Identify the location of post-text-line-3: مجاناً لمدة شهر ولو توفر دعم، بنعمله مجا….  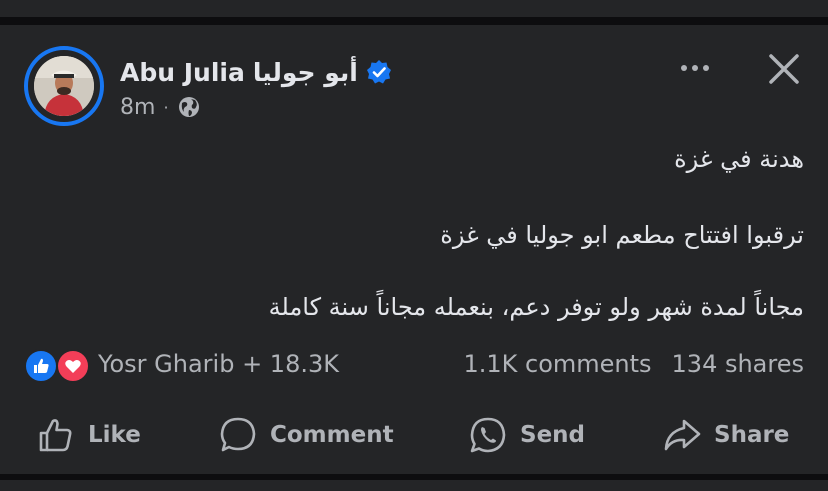
(536, 307).